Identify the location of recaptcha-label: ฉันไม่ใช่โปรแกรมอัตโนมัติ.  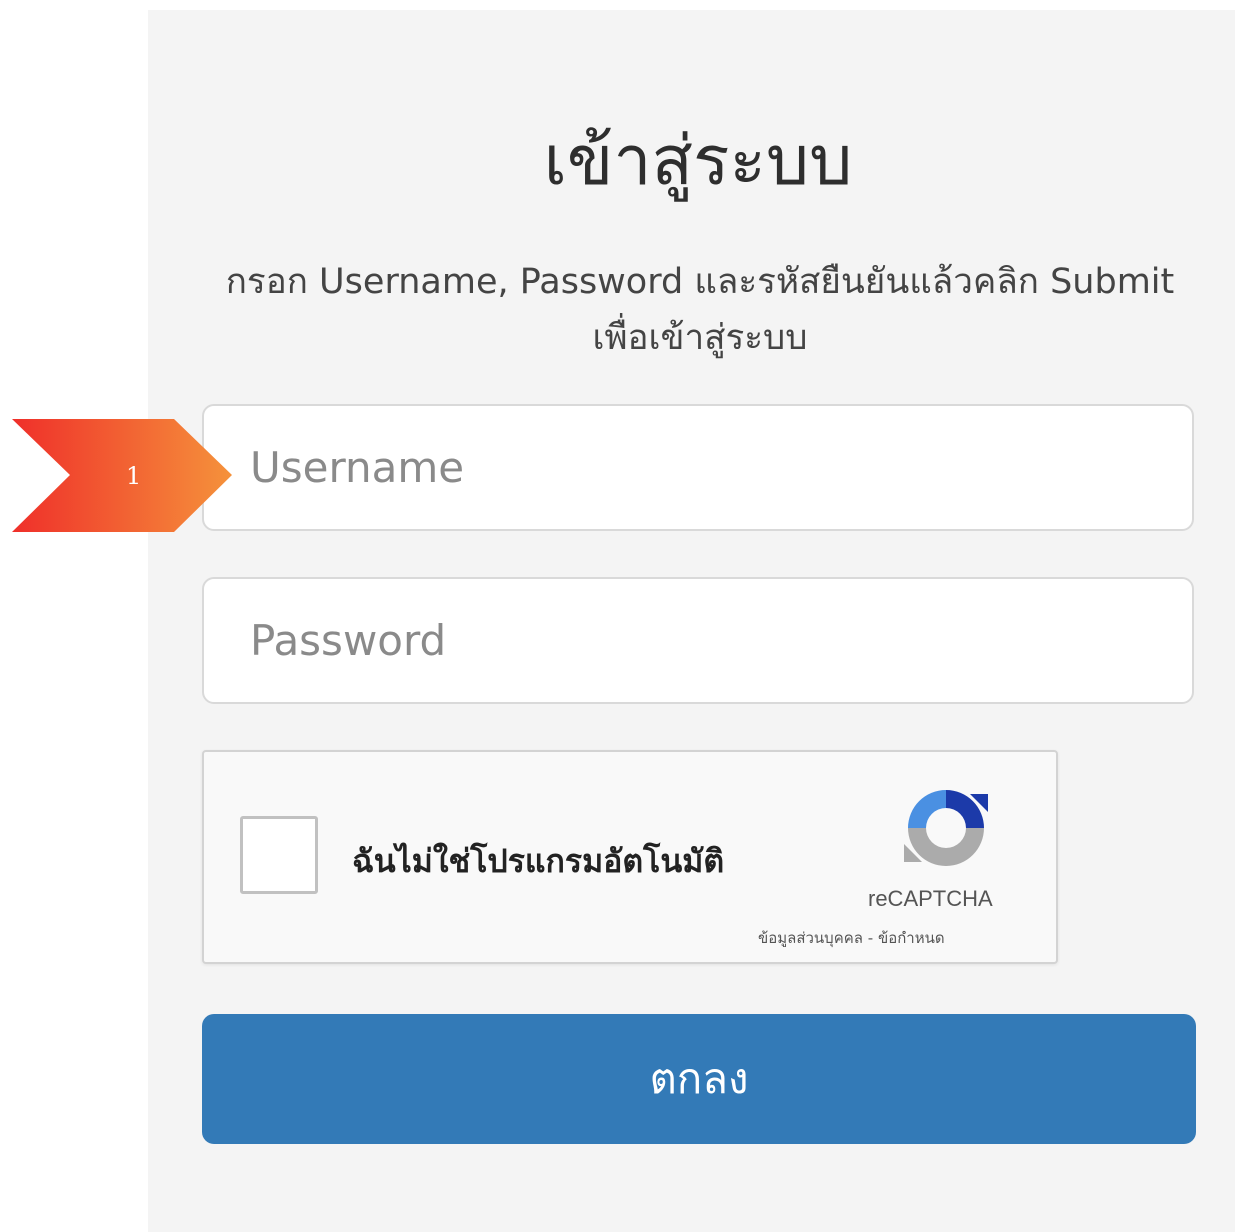
(538, 861).